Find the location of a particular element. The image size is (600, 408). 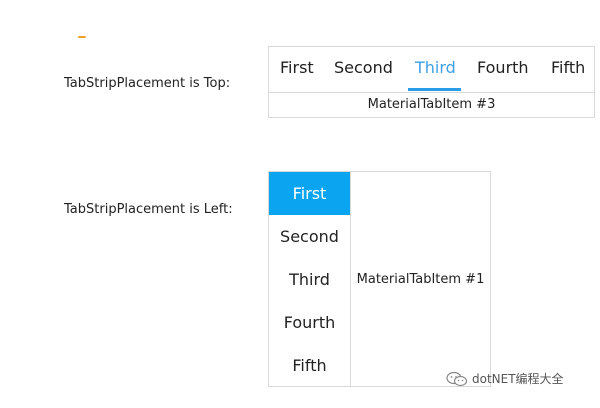

tabstrip-left: First Second Third Fourth Fifth is located at coordinates (309, 279).